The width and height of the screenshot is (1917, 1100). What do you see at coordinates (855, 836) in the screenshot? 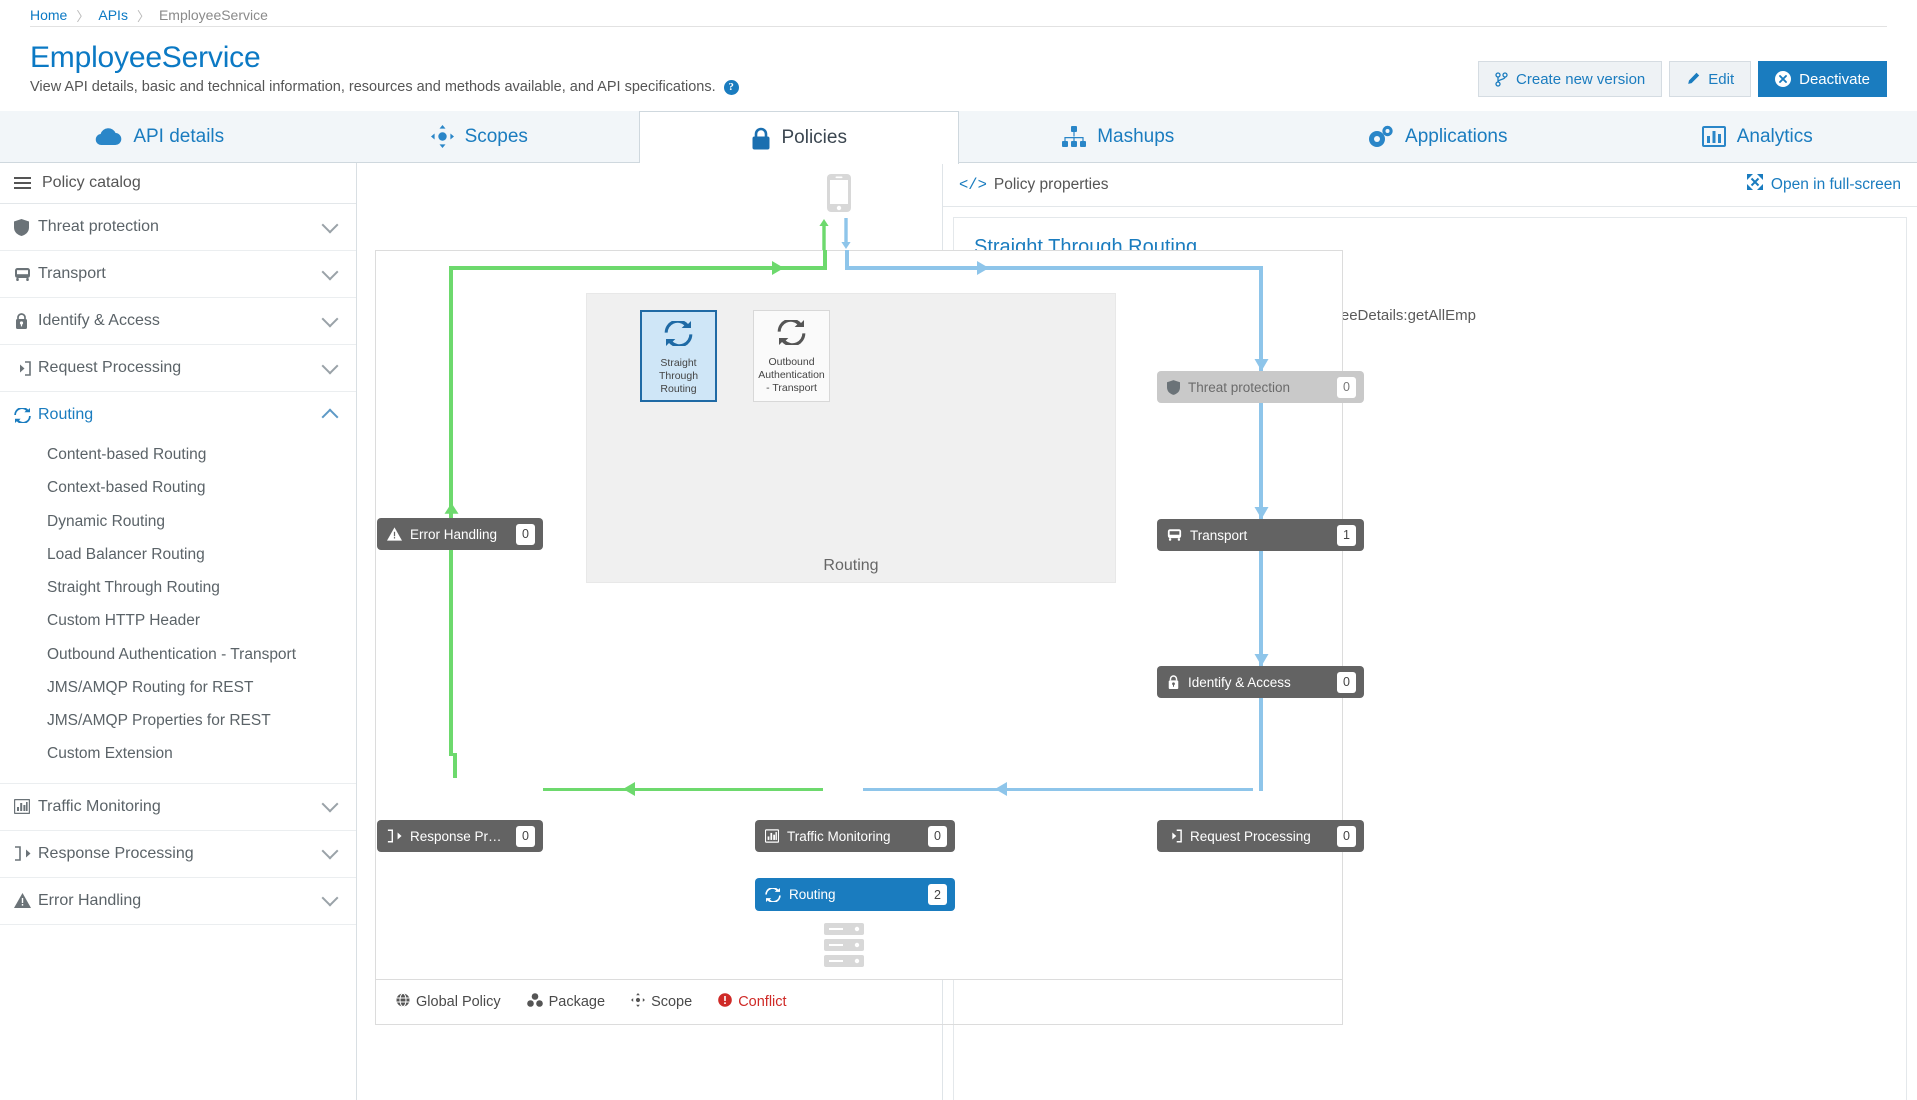
I see `node-traffic-monitoring: Traffic Monitoring 0` at bounding box center [855, 836].